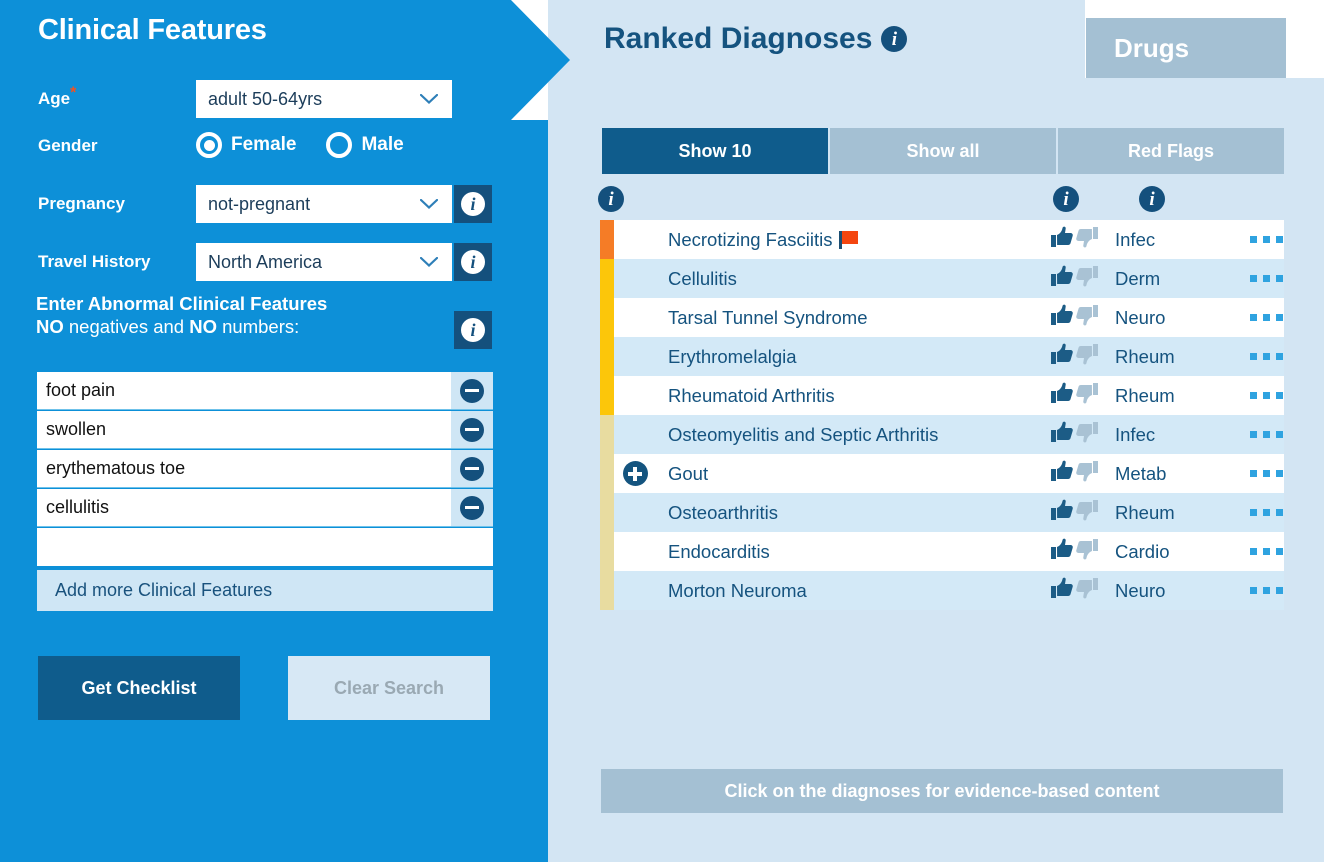  I want to click on diagnosis-row: Erythromelalgia Rheum, so click(942, 356).